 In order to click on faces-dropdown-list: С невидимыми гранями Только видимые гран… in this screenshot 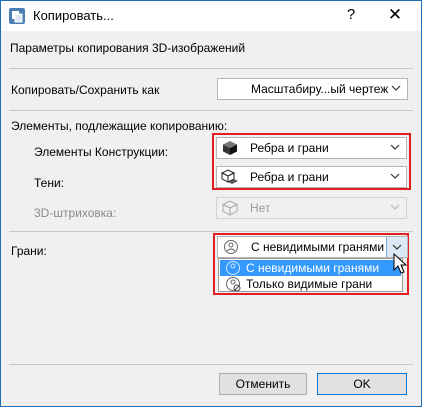, I will do `click(310, 275)`.